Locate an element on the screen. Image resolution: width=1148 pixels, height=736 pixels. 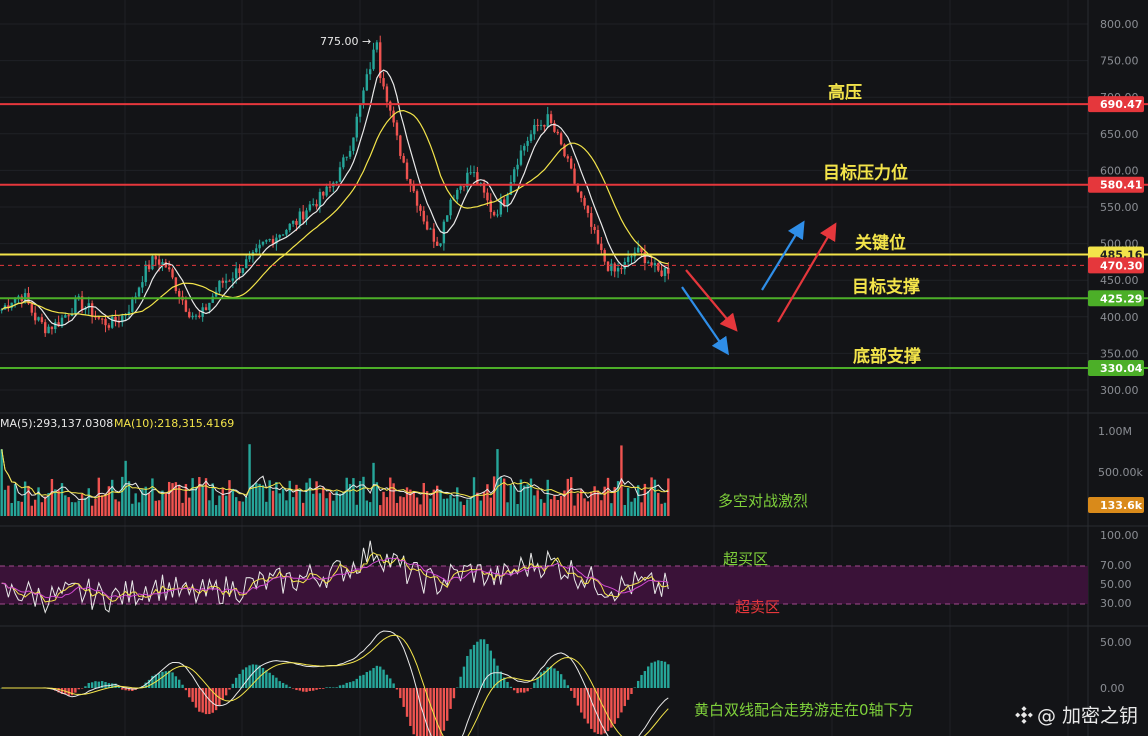
price-tick-label: 750.00 is located at coordinates (1119, 61).